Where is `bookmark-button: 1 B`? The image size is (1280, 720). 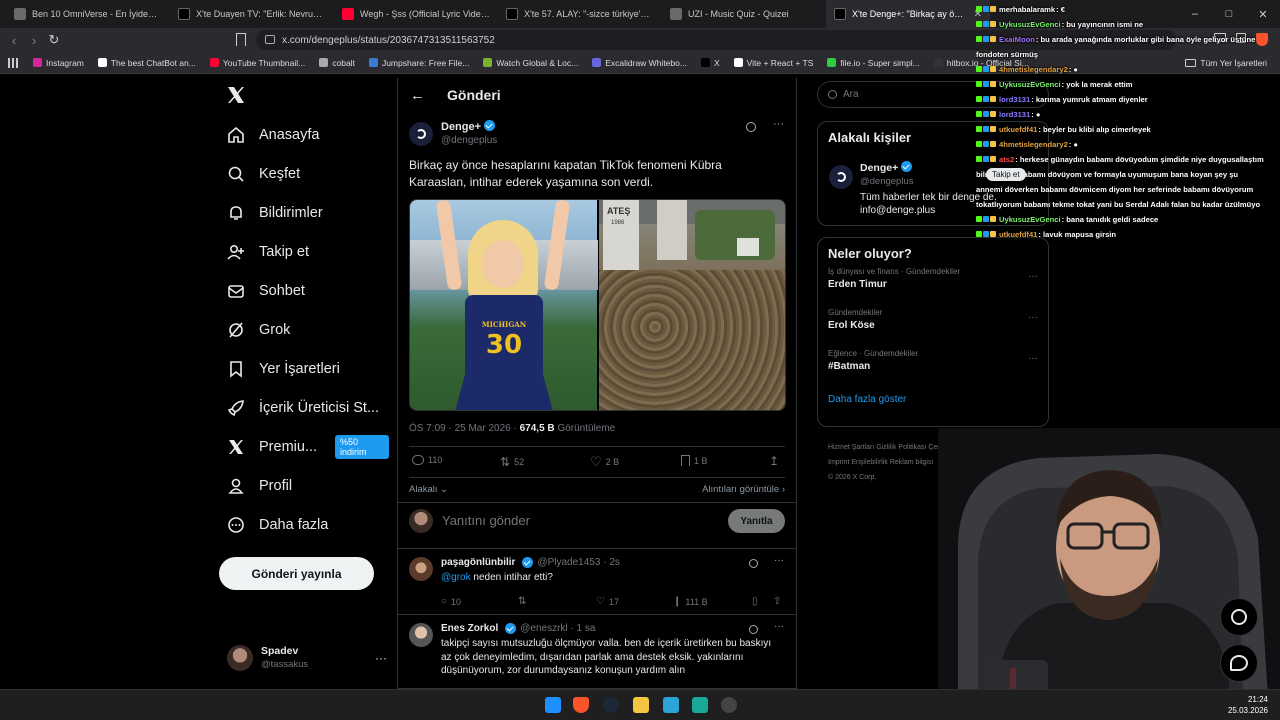
bookmark-button: 1 B is located at coordinates (694, 460).